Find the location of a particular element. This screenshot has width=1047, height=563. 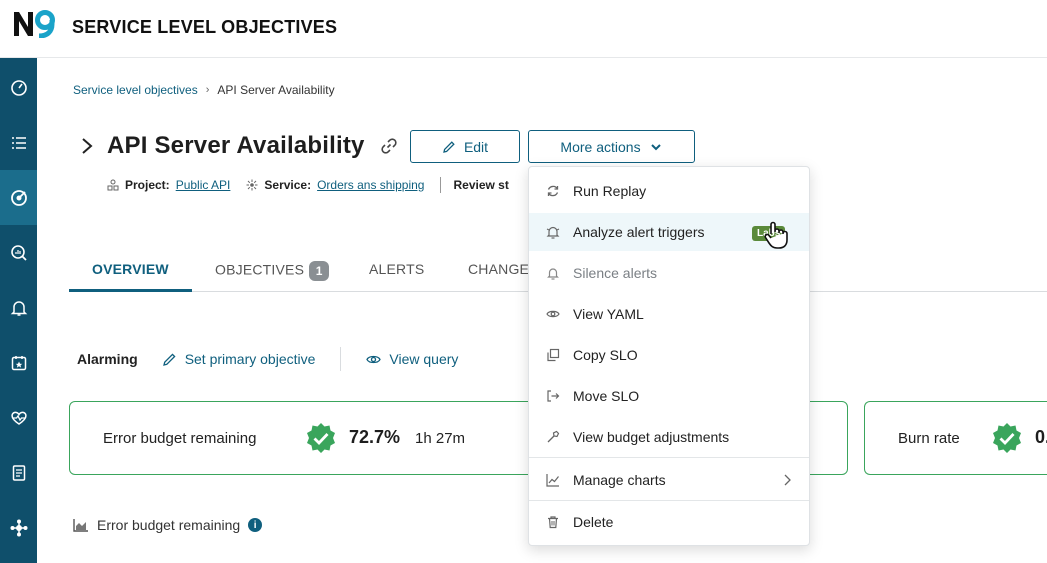

tab-alerts: ALERTS is located at coordinates (396, 269).